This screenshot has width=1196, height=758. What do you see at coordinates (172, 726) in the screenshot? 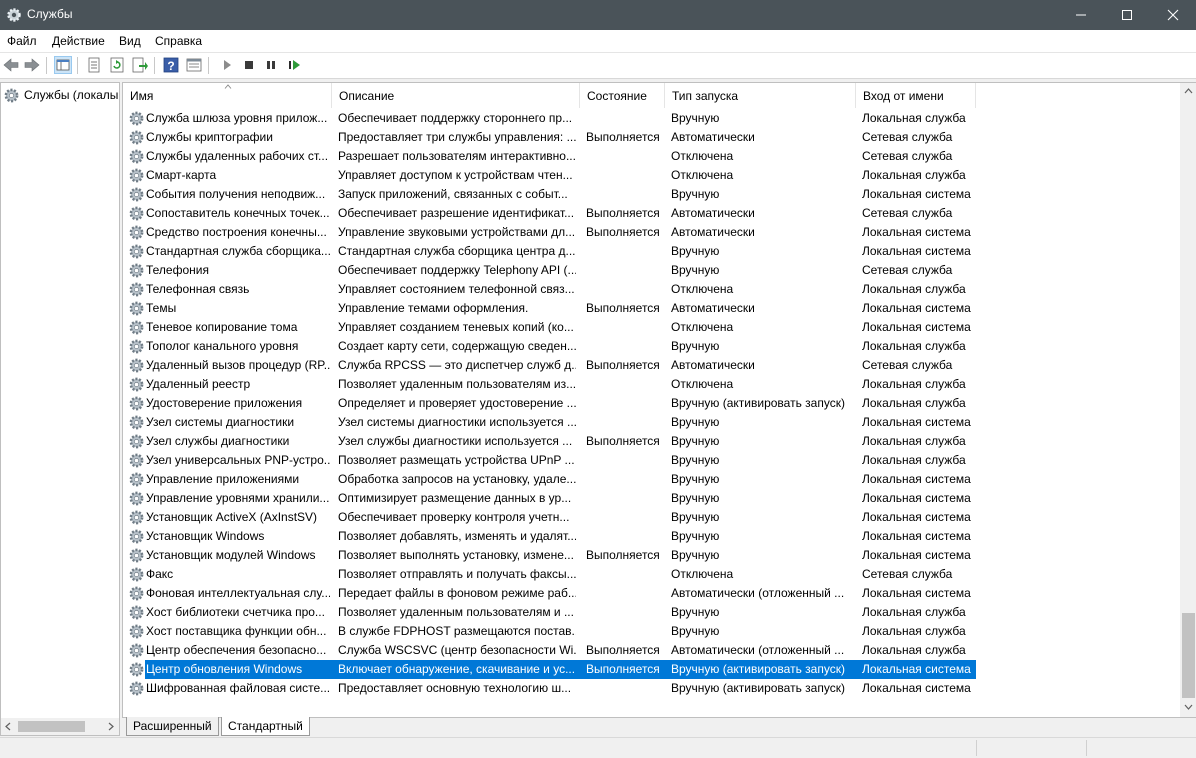
I see `tab-extended: Расширенный` at bounding box center [172, 726].